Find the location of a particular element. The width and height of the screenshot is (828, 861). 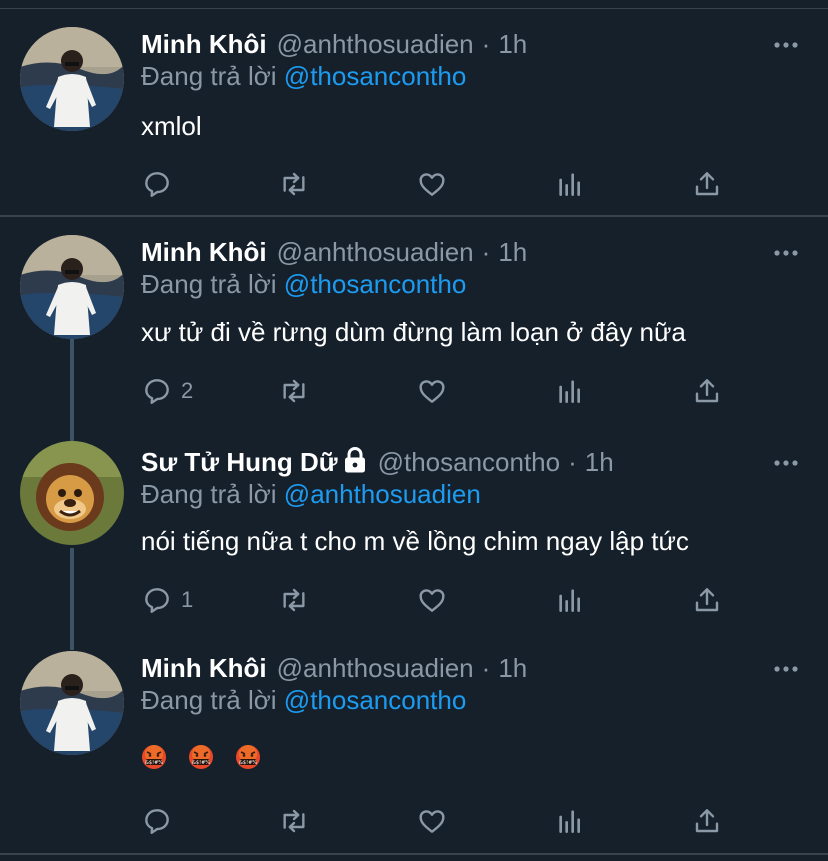

mention-link: @anhthosuadien is located at coordinates (382, 494).